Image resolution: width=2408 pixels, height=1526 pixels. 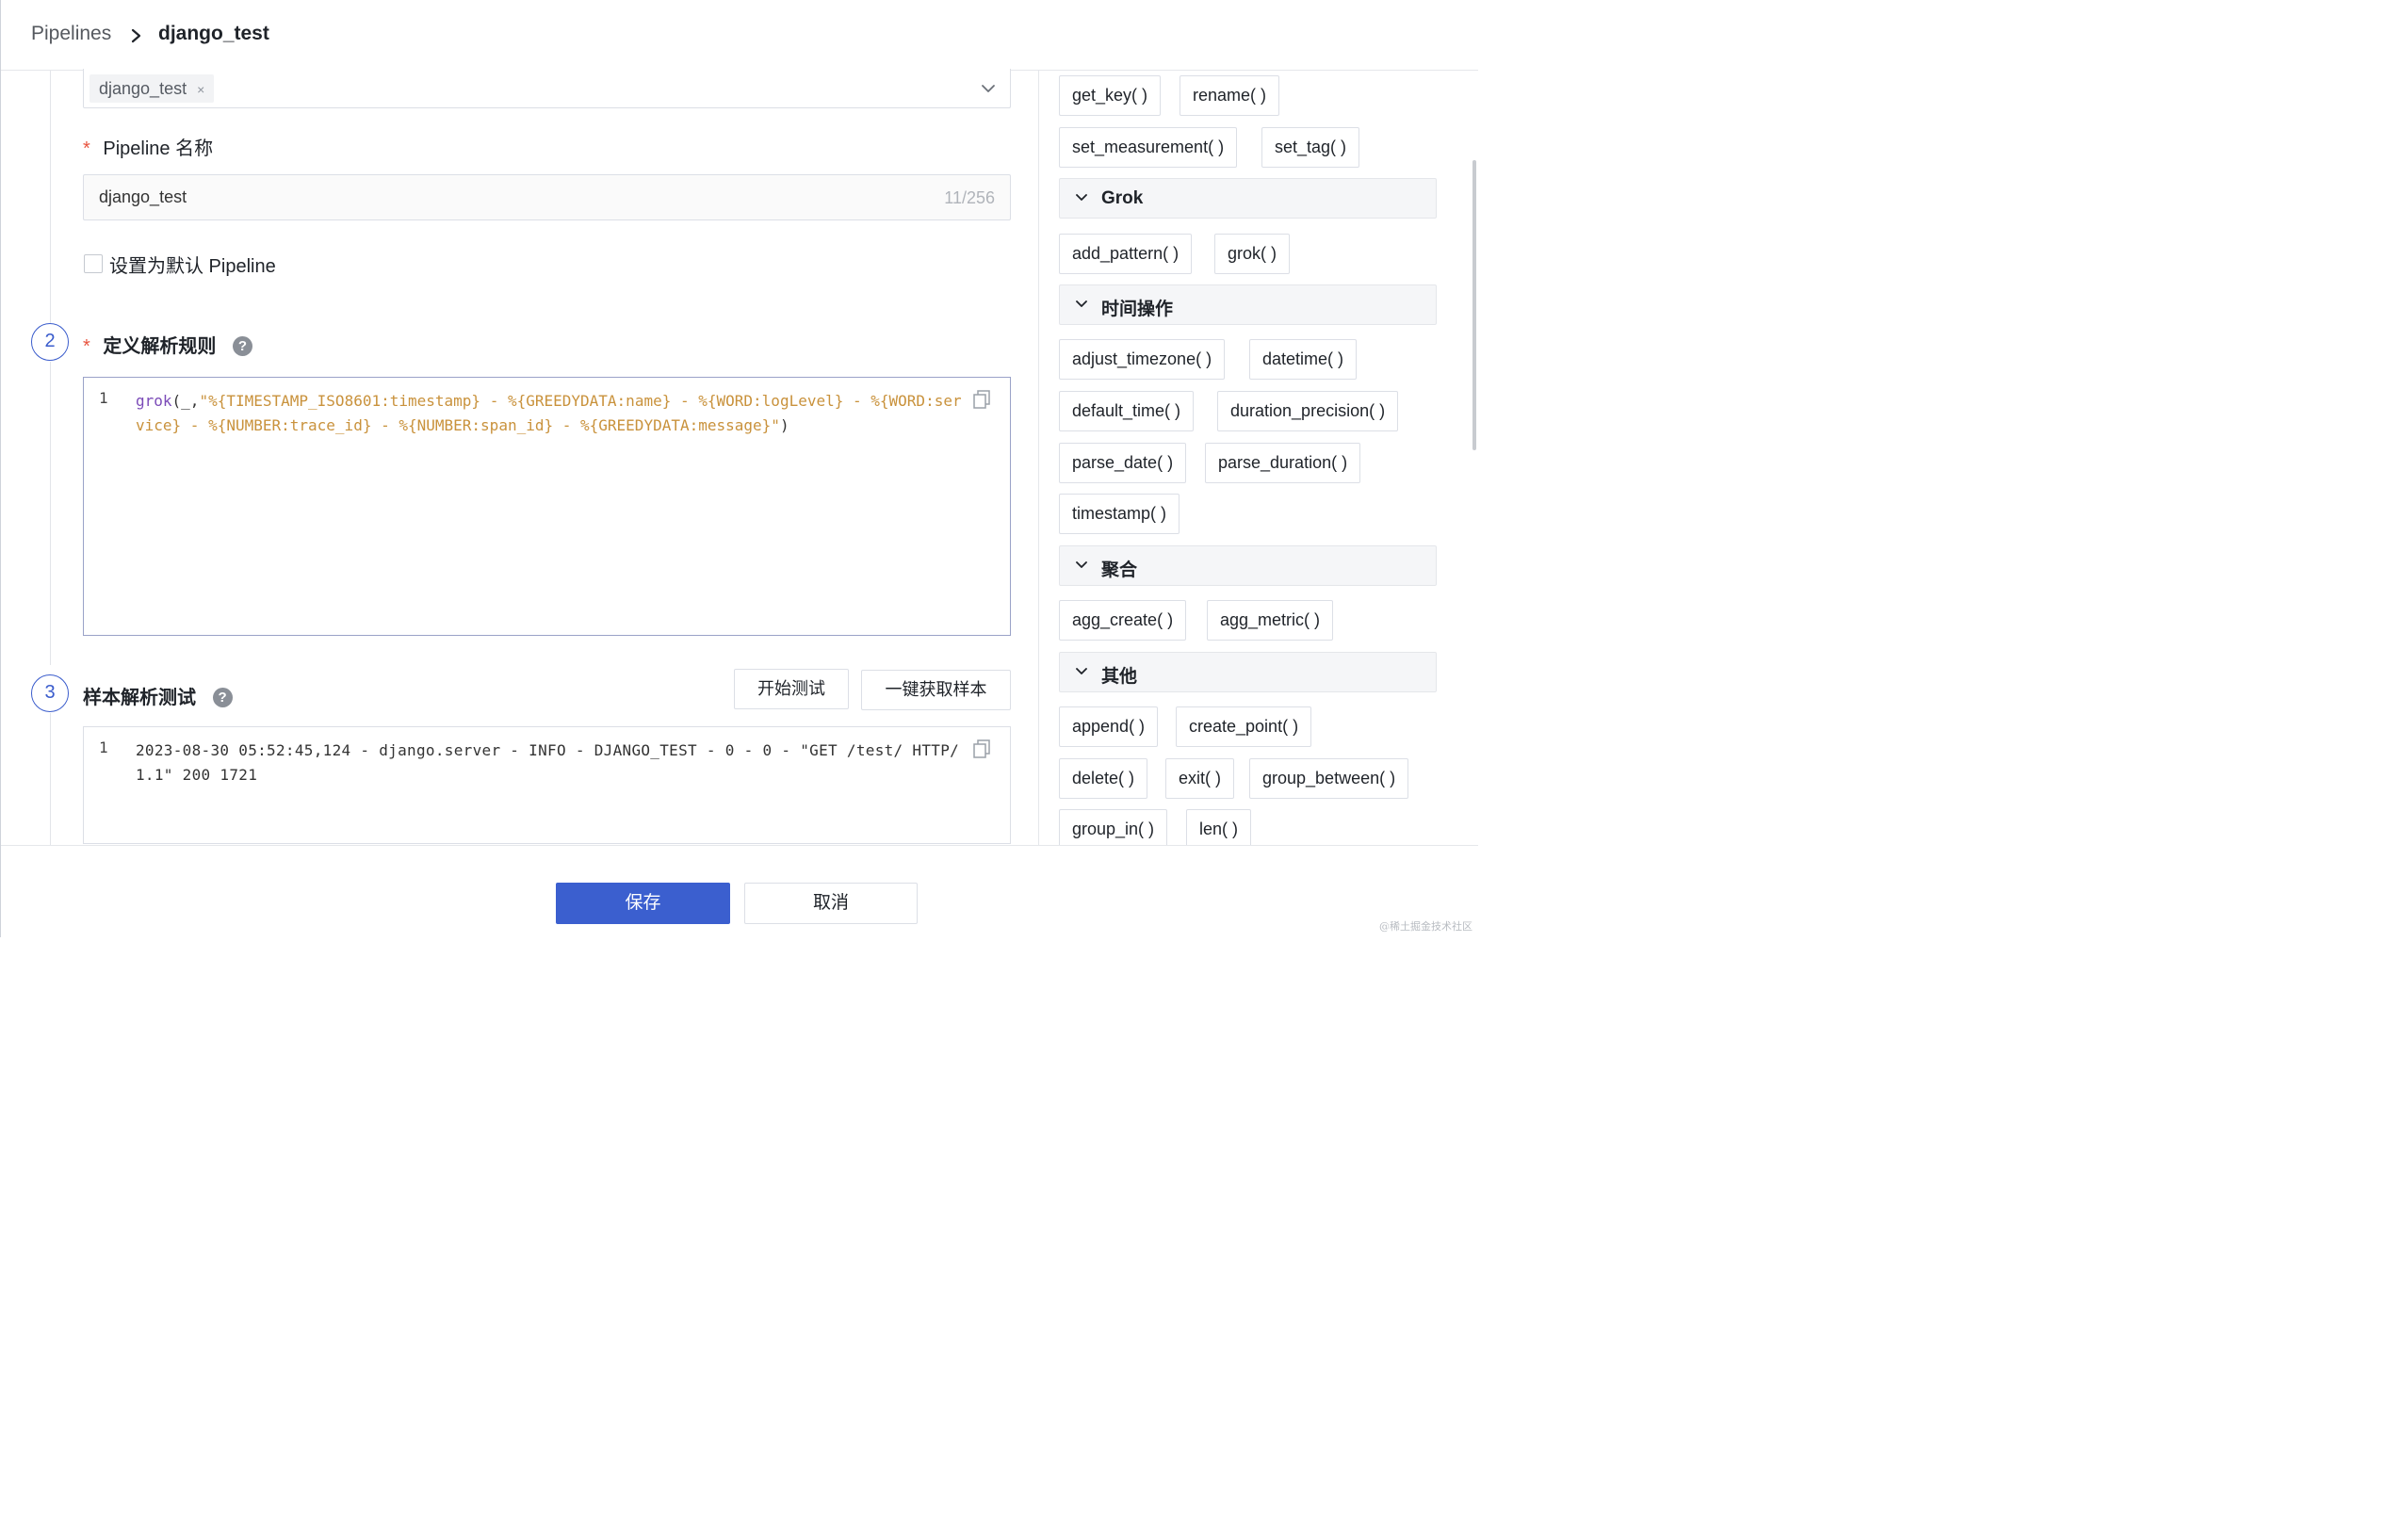 What do you see at coordinates (1310, 147) in the screenshot?
I see `fn-set-tag: set_tag( )` at bounding box center [1310, 147].